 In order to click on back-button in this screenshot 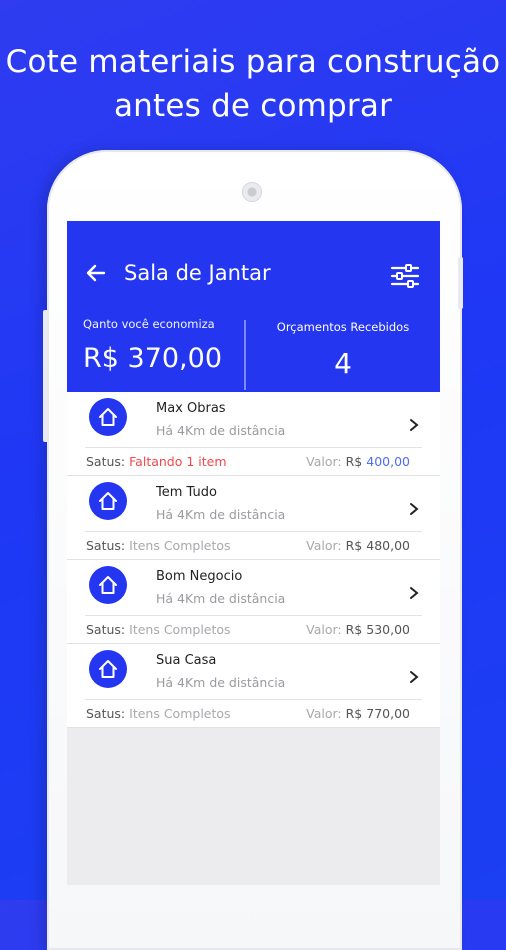, I will do `click(96, 273)`.